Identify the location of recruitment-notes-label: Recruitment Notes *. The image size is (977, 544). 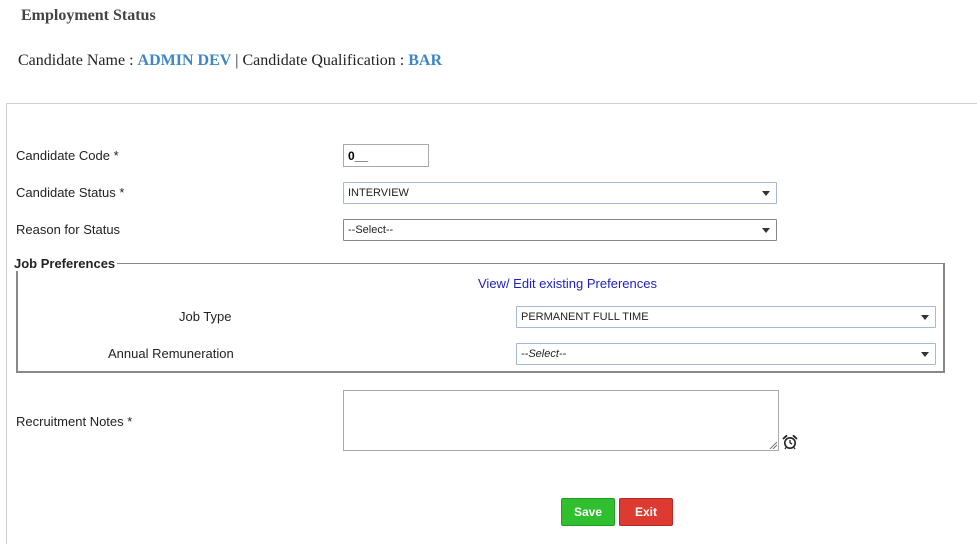
(74, 421).